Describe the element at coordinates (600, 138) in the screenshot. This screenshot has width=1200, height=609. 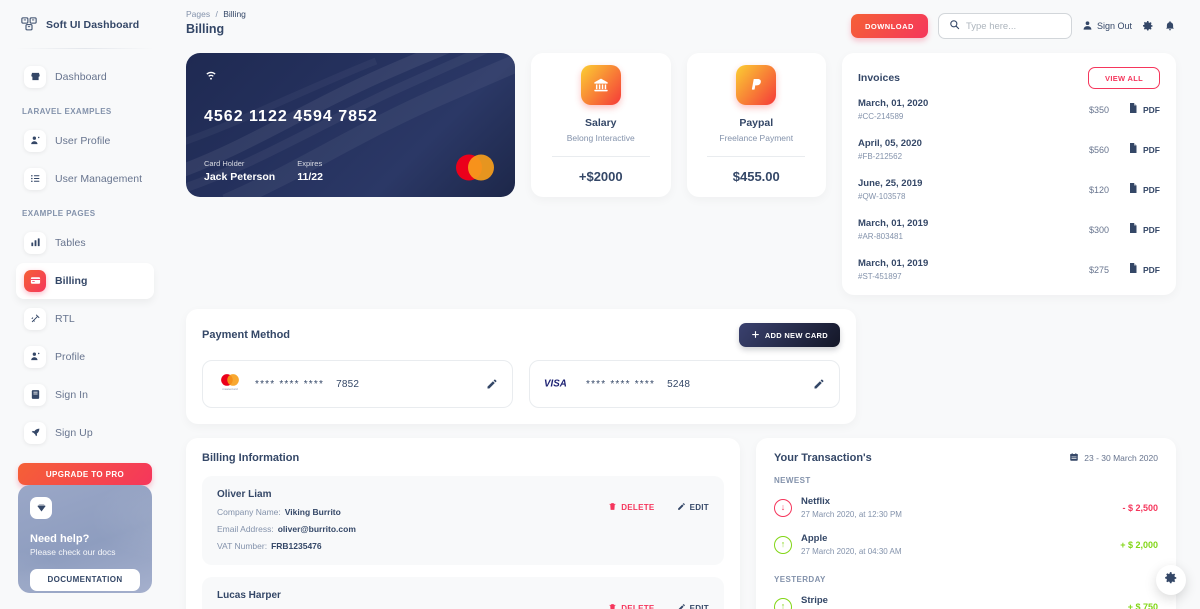
I see `stat-subtitle: Belong Interactive` at that location.